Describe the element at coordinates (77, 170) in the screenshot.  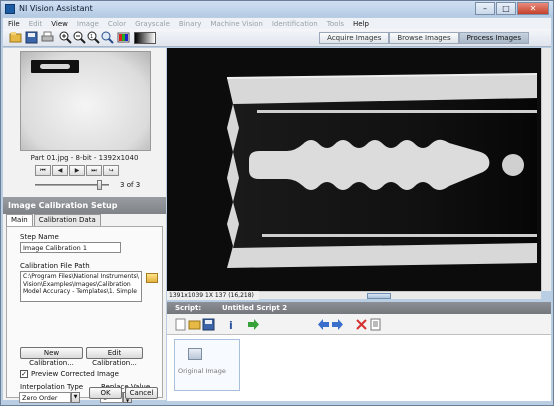
I see `next-image-button: ▶` at that location.